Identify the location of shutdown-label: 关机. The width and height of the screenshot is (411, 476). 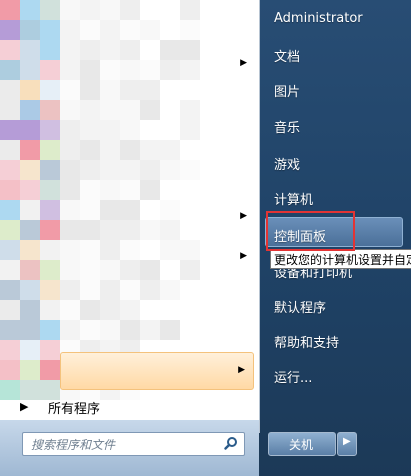
(301, 445).